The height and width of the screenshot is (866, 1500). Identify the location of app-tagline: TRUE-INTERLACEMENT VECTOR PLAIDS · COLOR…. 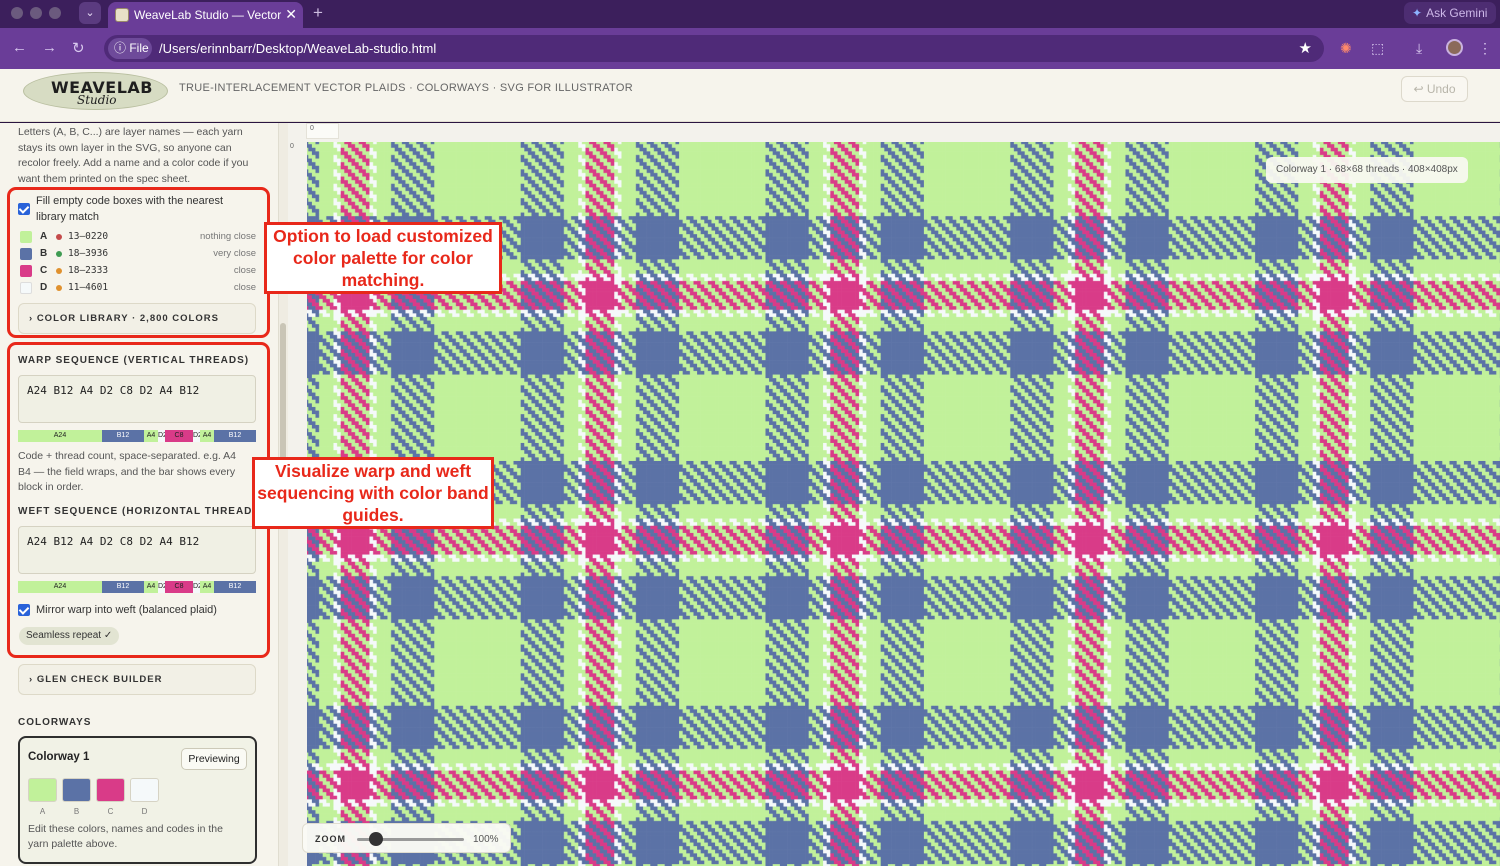
(406, 88).